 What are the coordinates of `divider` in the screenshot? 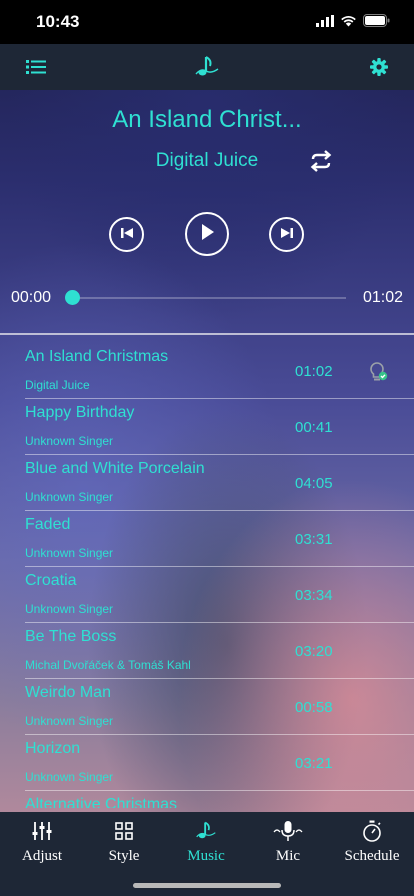 It's located at (207, 334).